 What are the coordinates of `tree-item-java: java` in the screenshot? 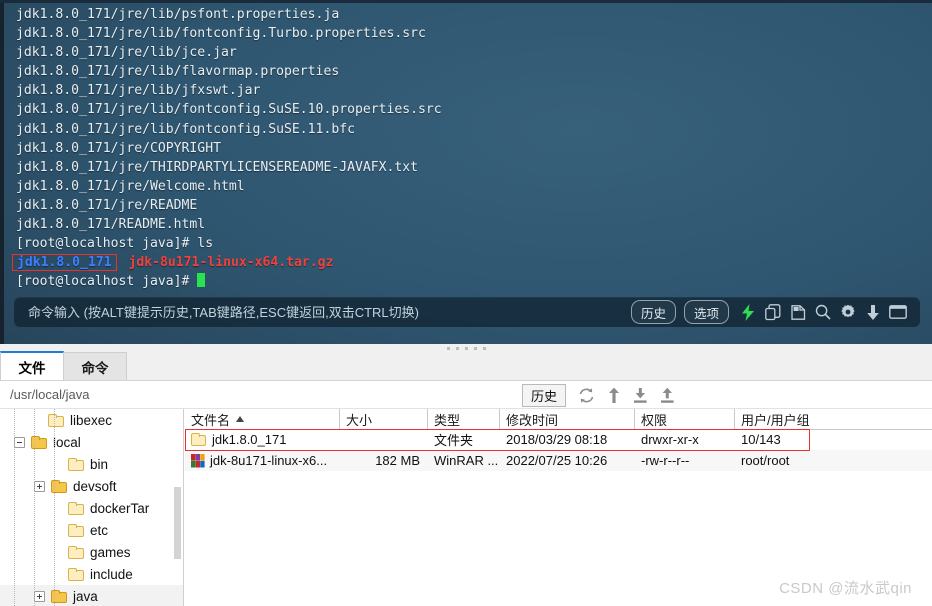 It's located at (91, 595).